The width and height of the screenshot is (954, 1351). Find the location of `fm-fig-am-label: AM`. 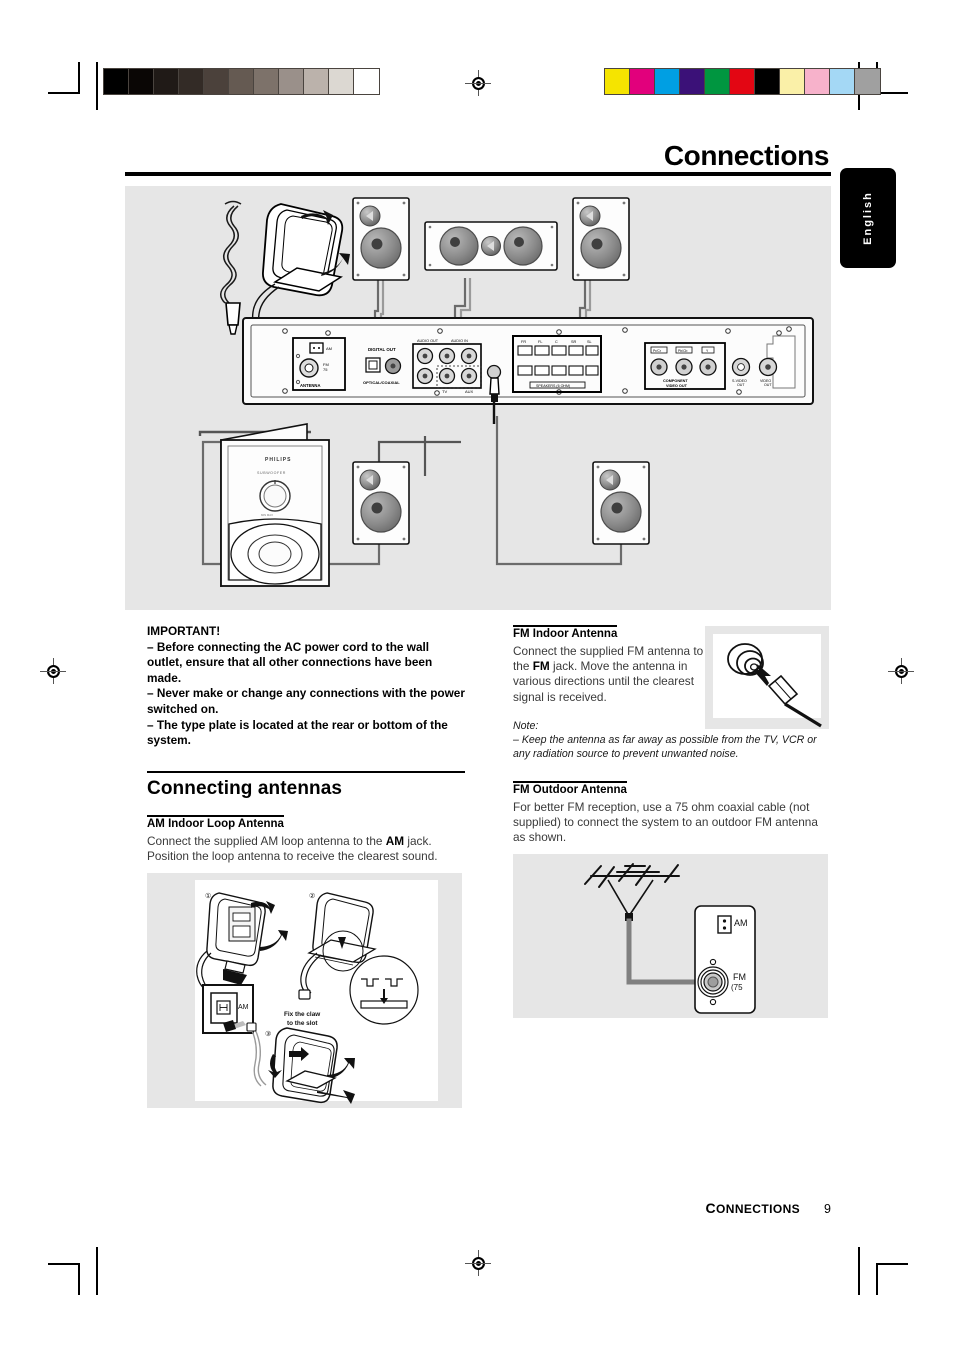

fm-fig-am-label: AM is located at coordinates (741, 923).